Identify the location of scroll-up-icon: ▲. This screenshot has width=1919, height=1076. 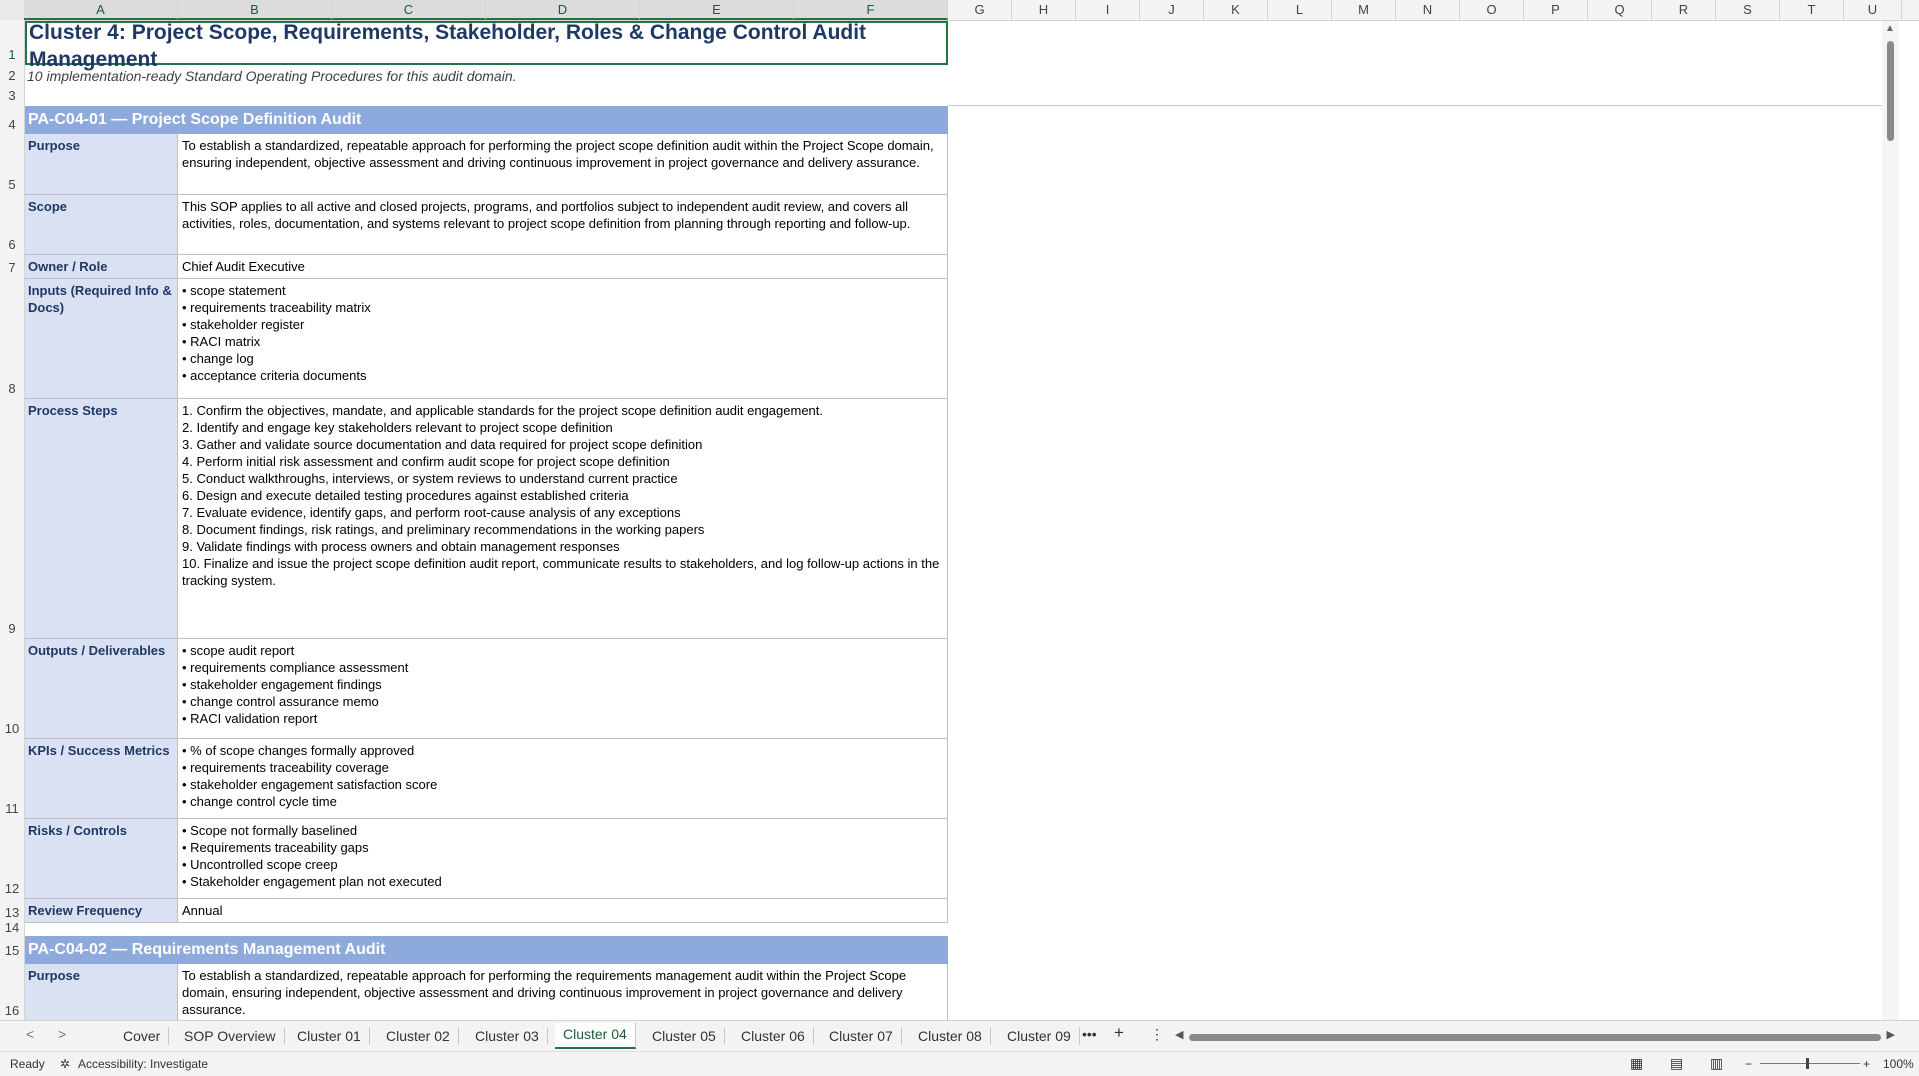
(1890, 28).